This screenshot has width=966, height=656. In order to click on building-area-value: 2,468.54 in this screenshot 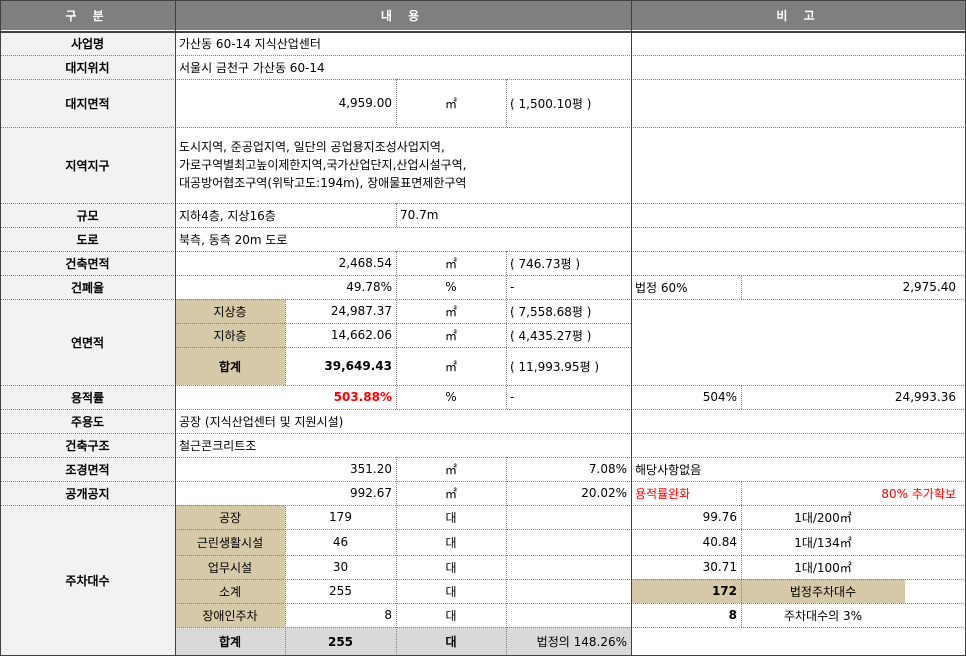, I will do `click(365, 263)`.